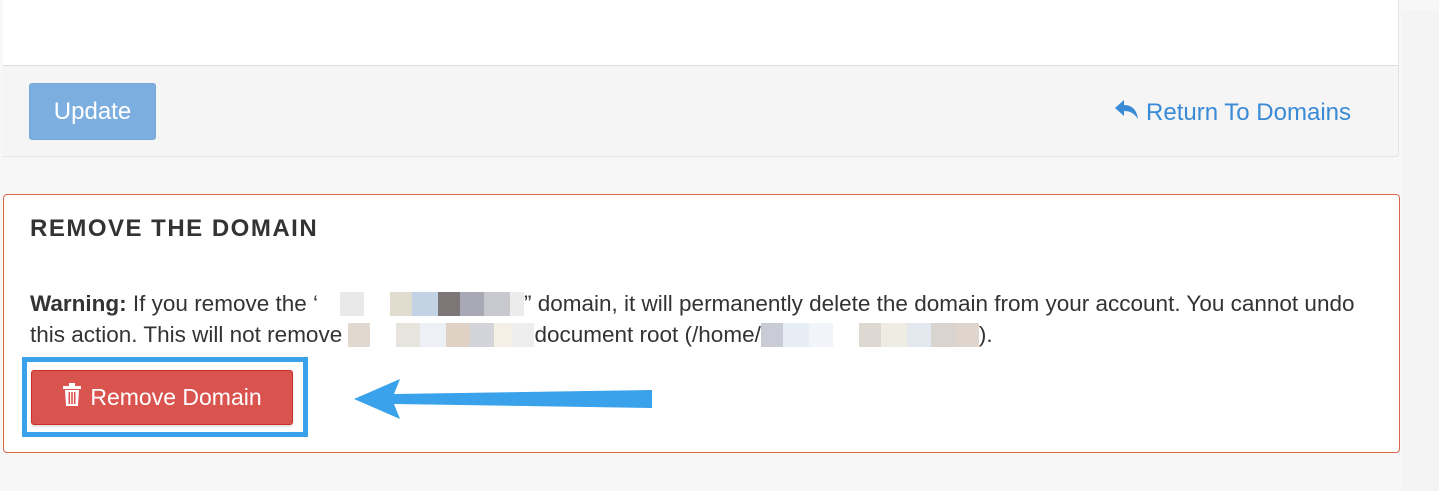 This screenshot has height=491, width=1439. Describe the element at coordinates (1127, 113) in the screenshot. I see `reply-icon` at that location.